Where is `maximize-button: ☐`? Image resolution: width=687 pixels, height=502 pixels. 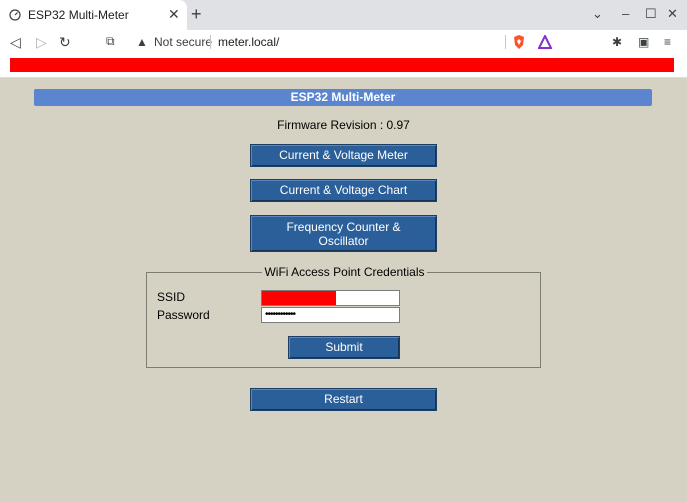 maximize-button: ☐ is located at coordinates (651, 14).